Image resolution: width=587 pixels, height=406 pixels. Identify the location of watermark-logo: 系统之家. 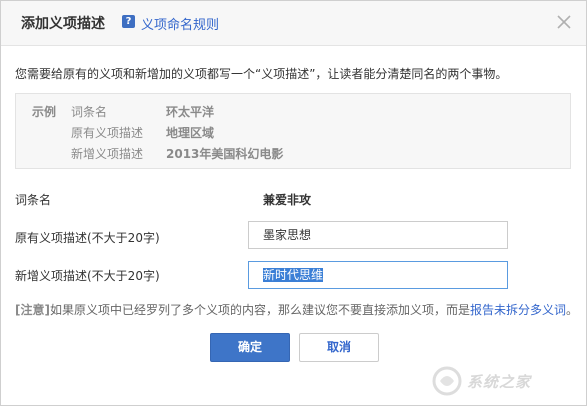
(506, 381).